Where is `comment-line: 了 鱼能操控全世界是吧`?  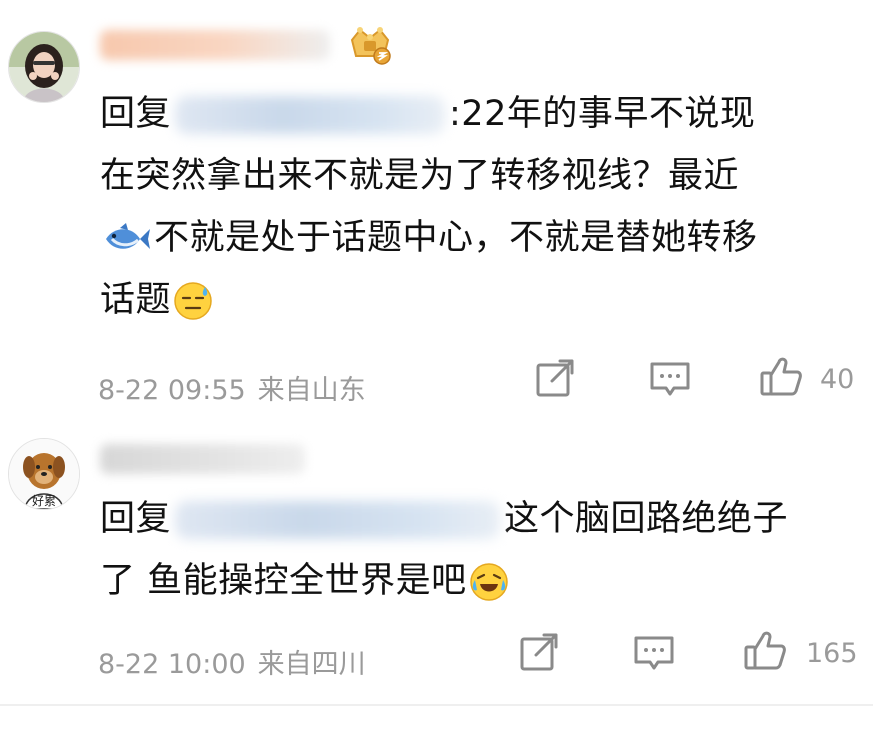 comment-line: 了 鱼能操控全世界是吧 is located at coordinates (480, 581).